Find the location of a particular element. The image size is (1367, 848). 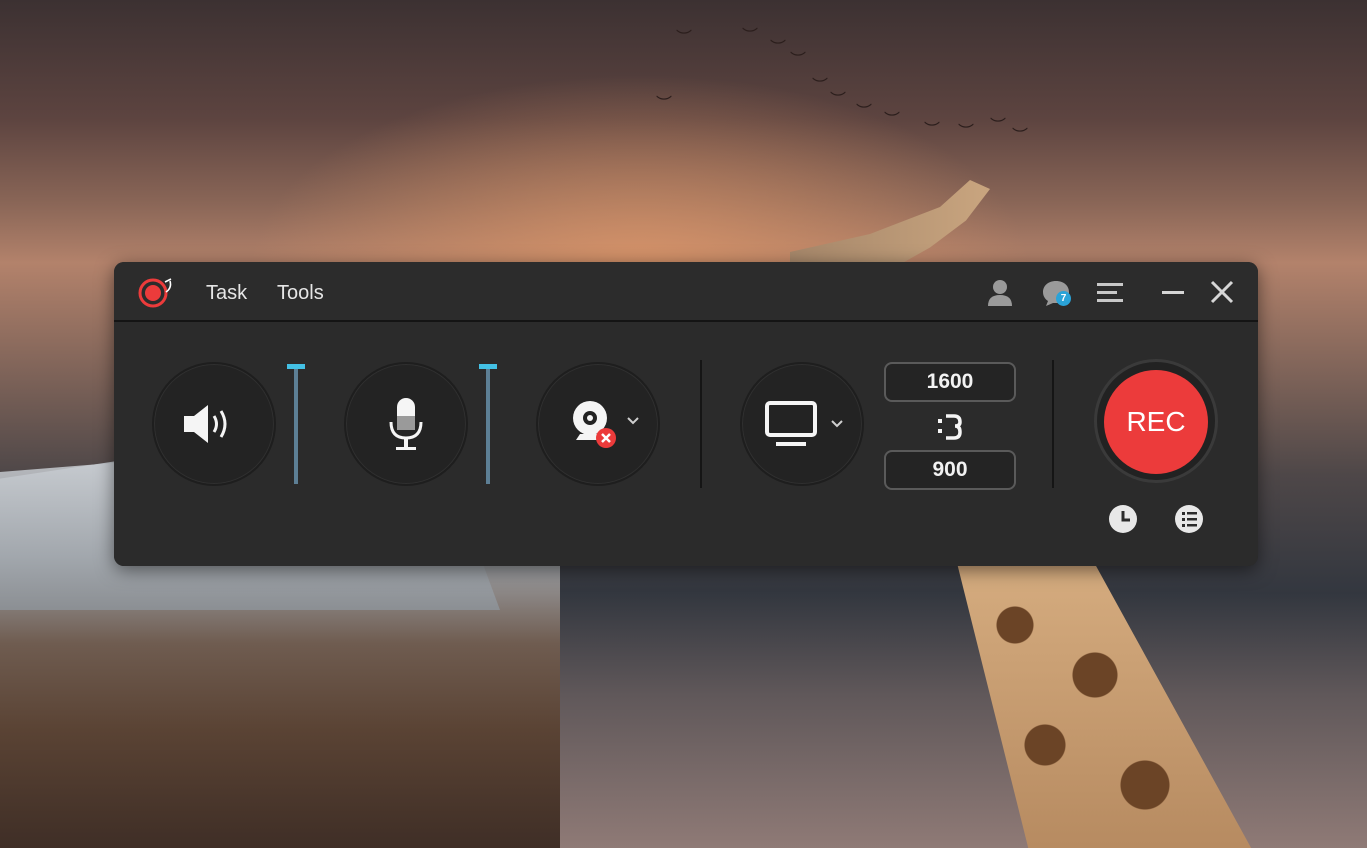

webcam-button is located at coordinates (598, 424).